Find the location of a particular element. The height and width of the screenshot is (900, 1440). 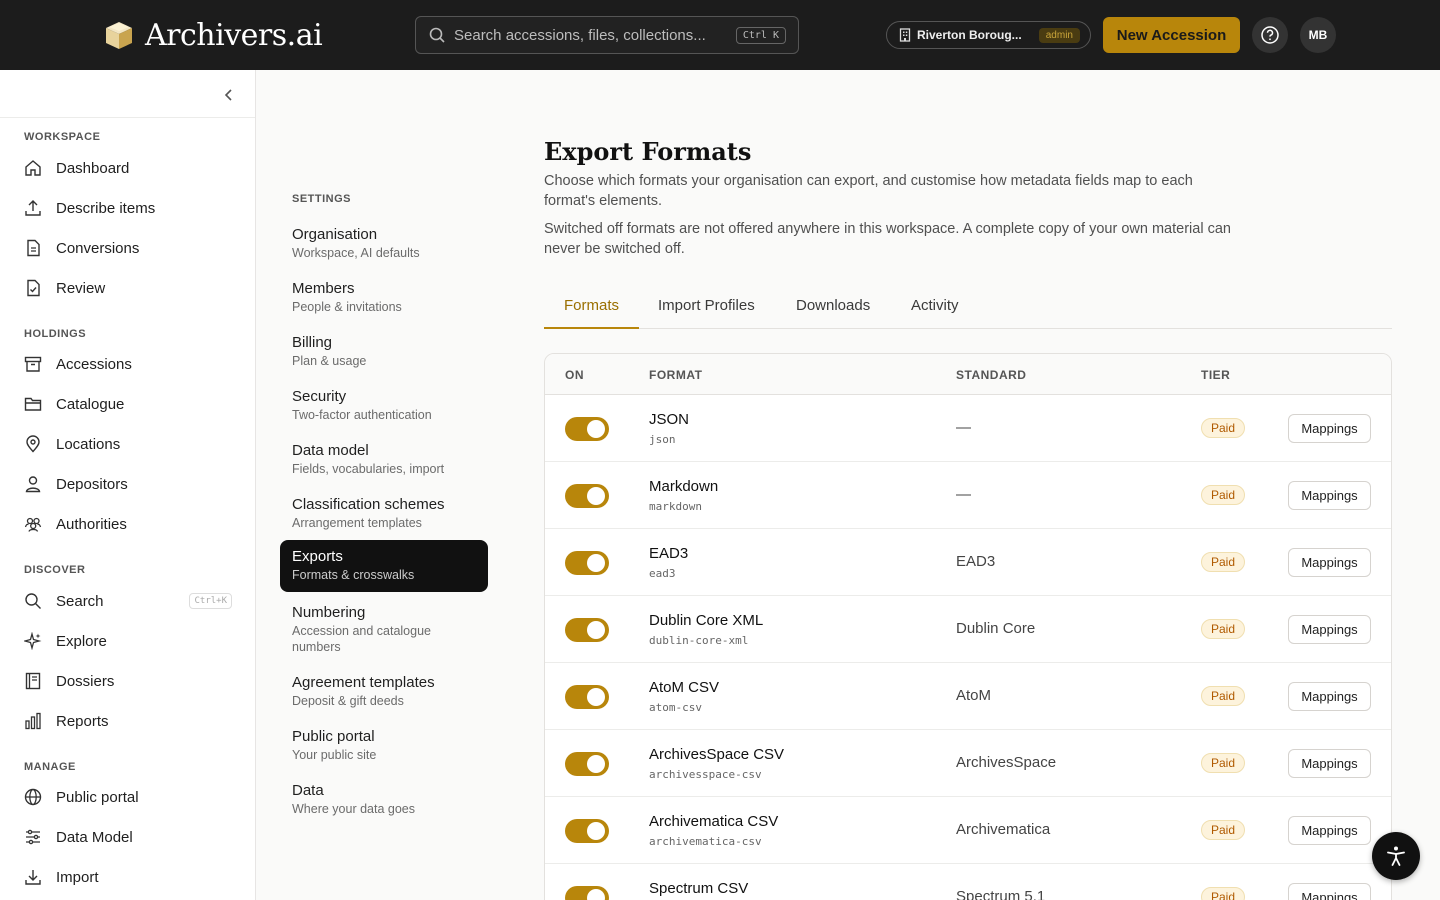

sidebar-item-review: Review is located at coordinates (128, 288).